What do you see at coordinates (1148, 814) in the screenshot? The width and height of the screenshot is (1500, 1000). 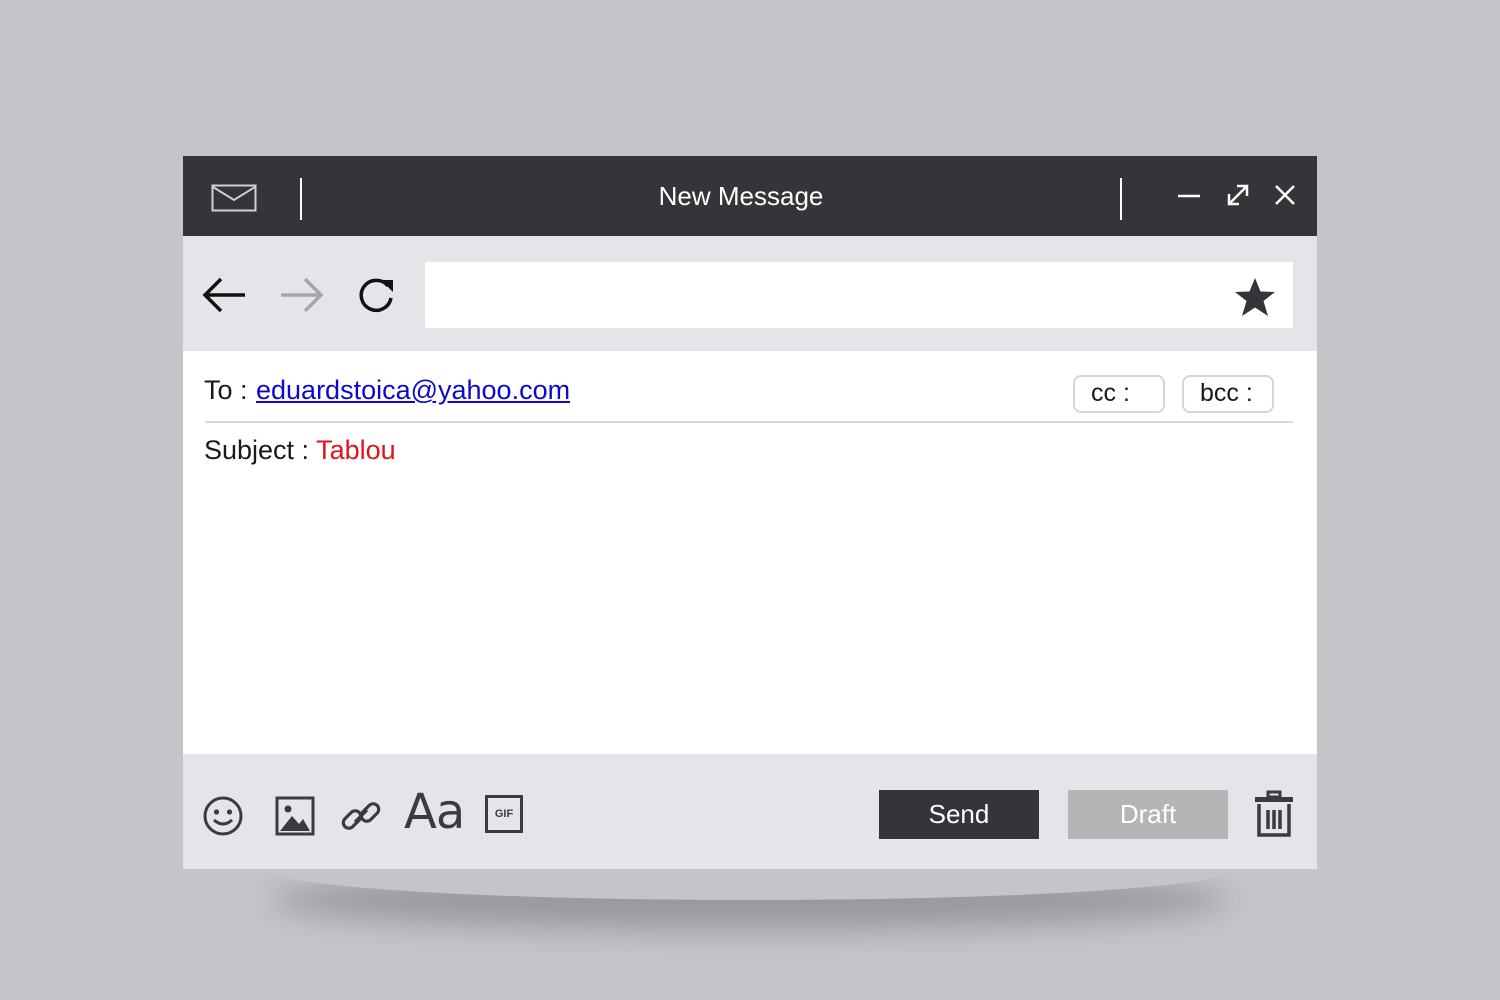 I see `draft-button: Draft` at bounding box center [1148, 814].